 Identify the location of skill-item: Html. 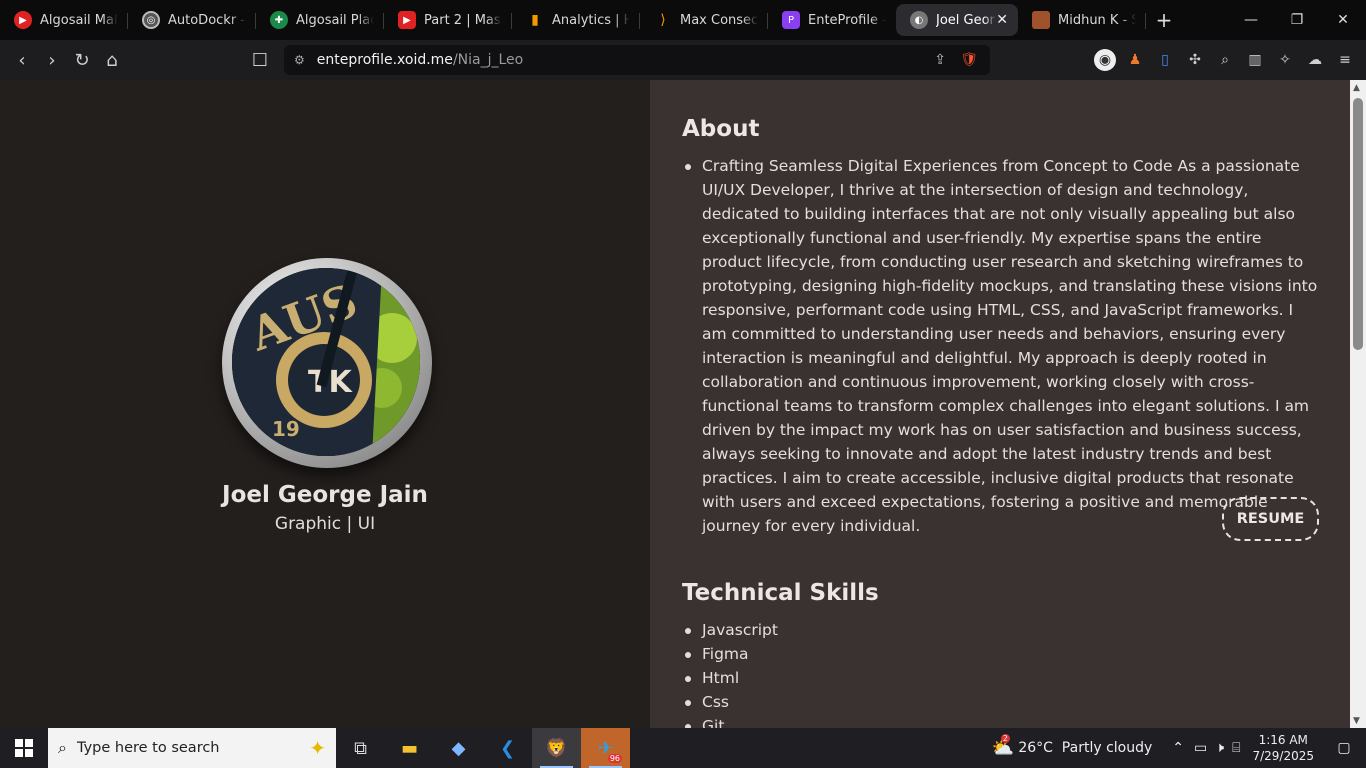
(730, 678).